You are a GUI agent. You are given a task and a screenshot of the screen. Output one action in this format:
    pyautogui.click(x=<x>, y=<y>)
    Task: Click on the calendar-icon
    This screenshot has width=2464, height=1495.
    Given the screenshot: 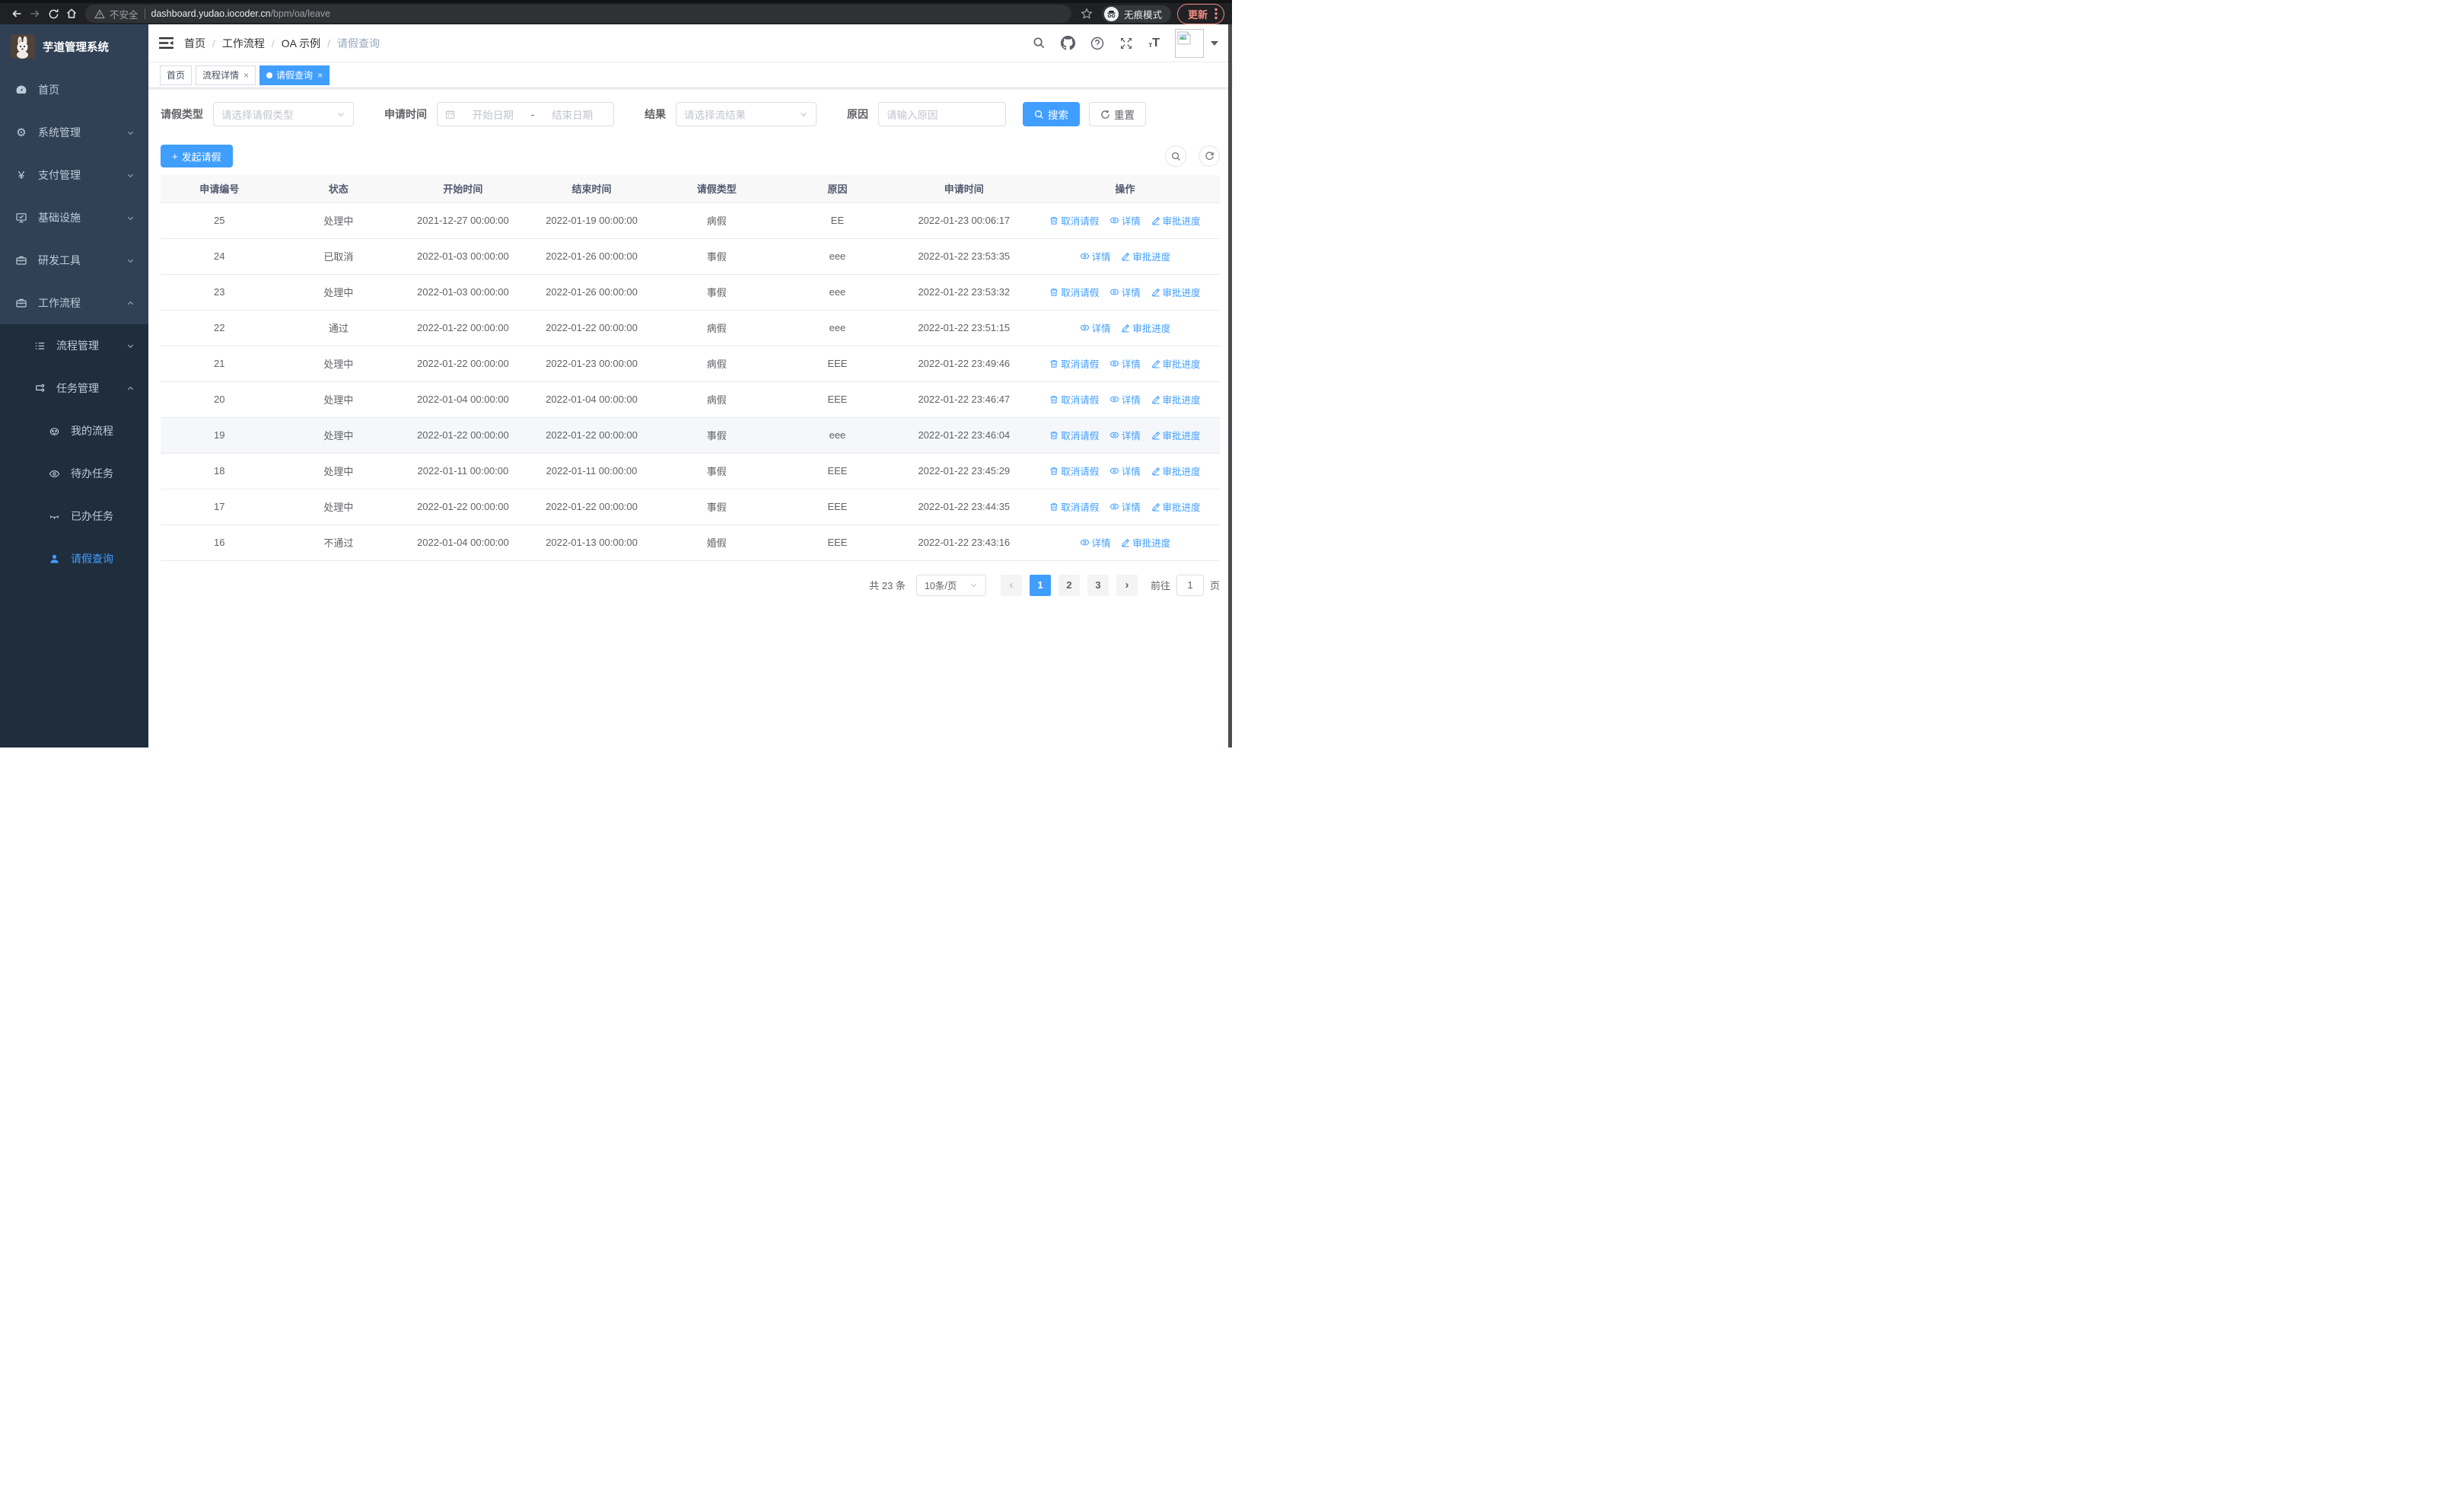 What is the action you would take?
    pyautogui.click(x=450, y=115)
    